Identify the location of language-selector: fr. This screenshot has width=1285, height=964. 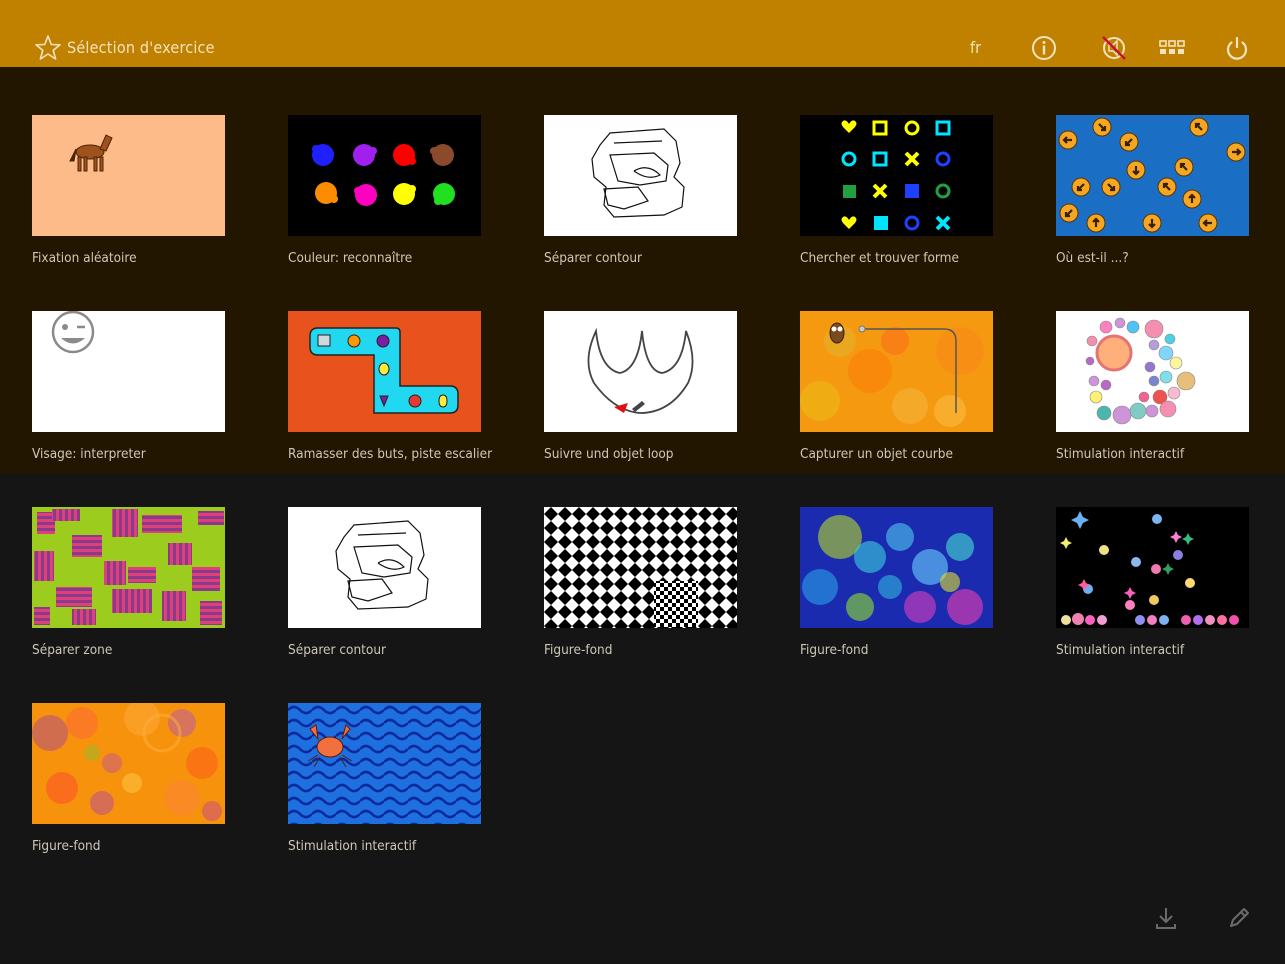
(975, 47).